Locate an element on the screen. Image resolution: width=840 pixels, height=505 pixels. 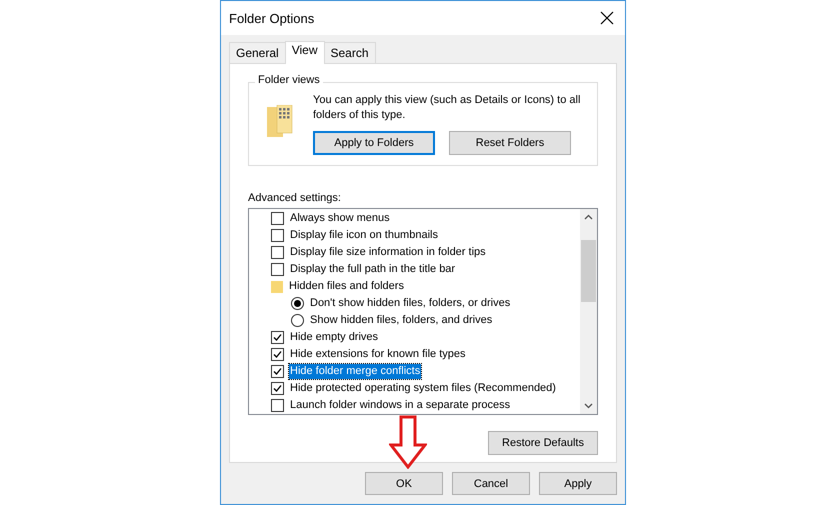
setting-label: Hide extensions for known file types is located at coordinates (377, 354).